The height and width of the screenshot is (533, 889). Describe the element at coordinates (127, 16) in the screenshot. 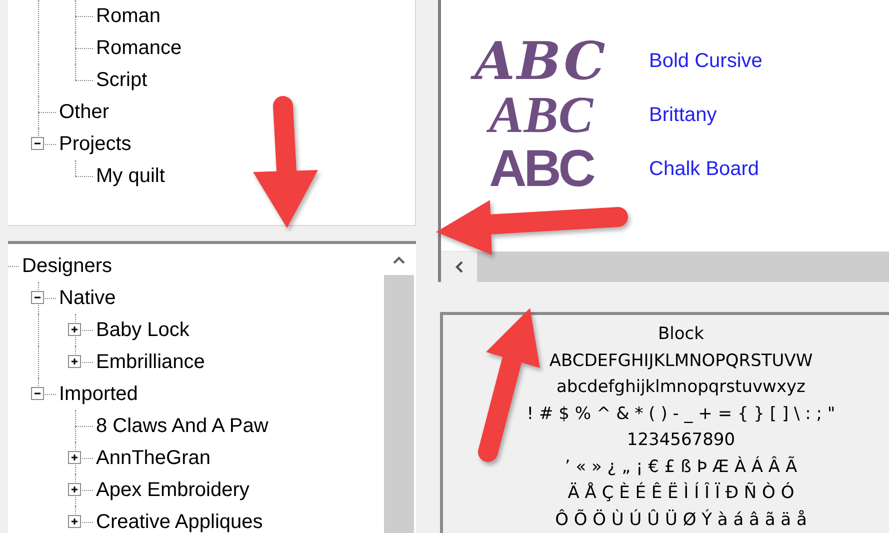

I see `tree-item: Roman` at that location.